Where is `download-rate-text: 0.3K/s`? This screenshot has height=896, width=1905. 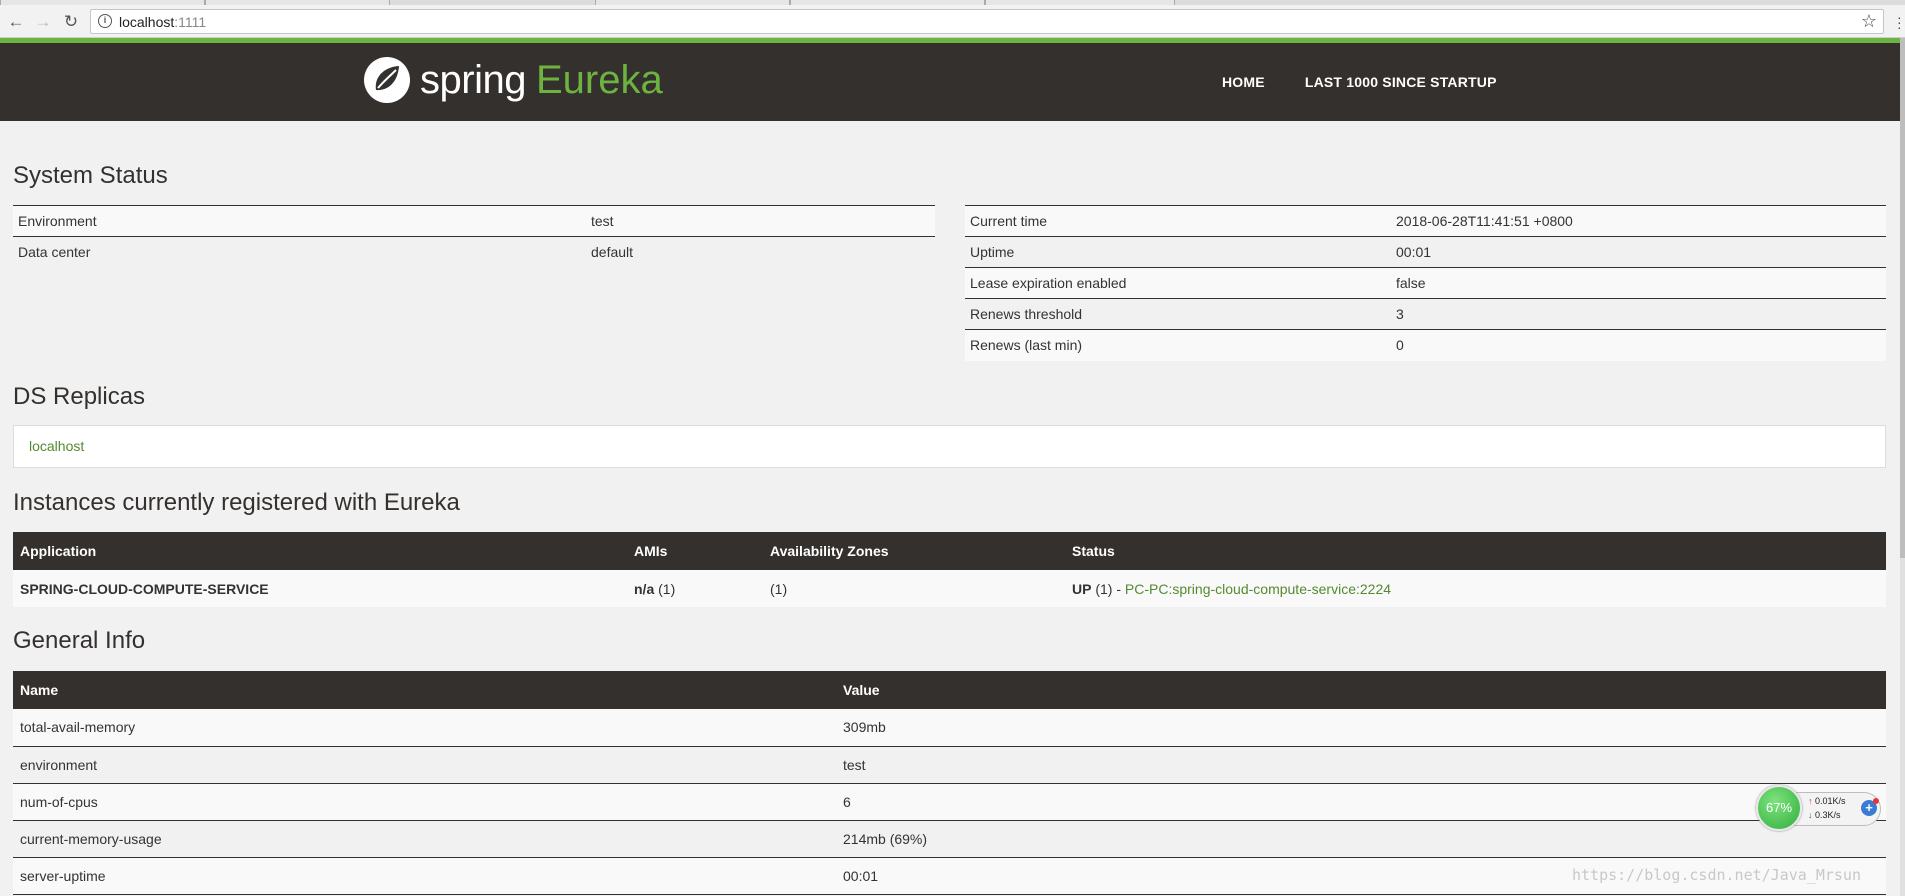 download-rate-text: 0.3K/s is located at coordinates (1828, 815).